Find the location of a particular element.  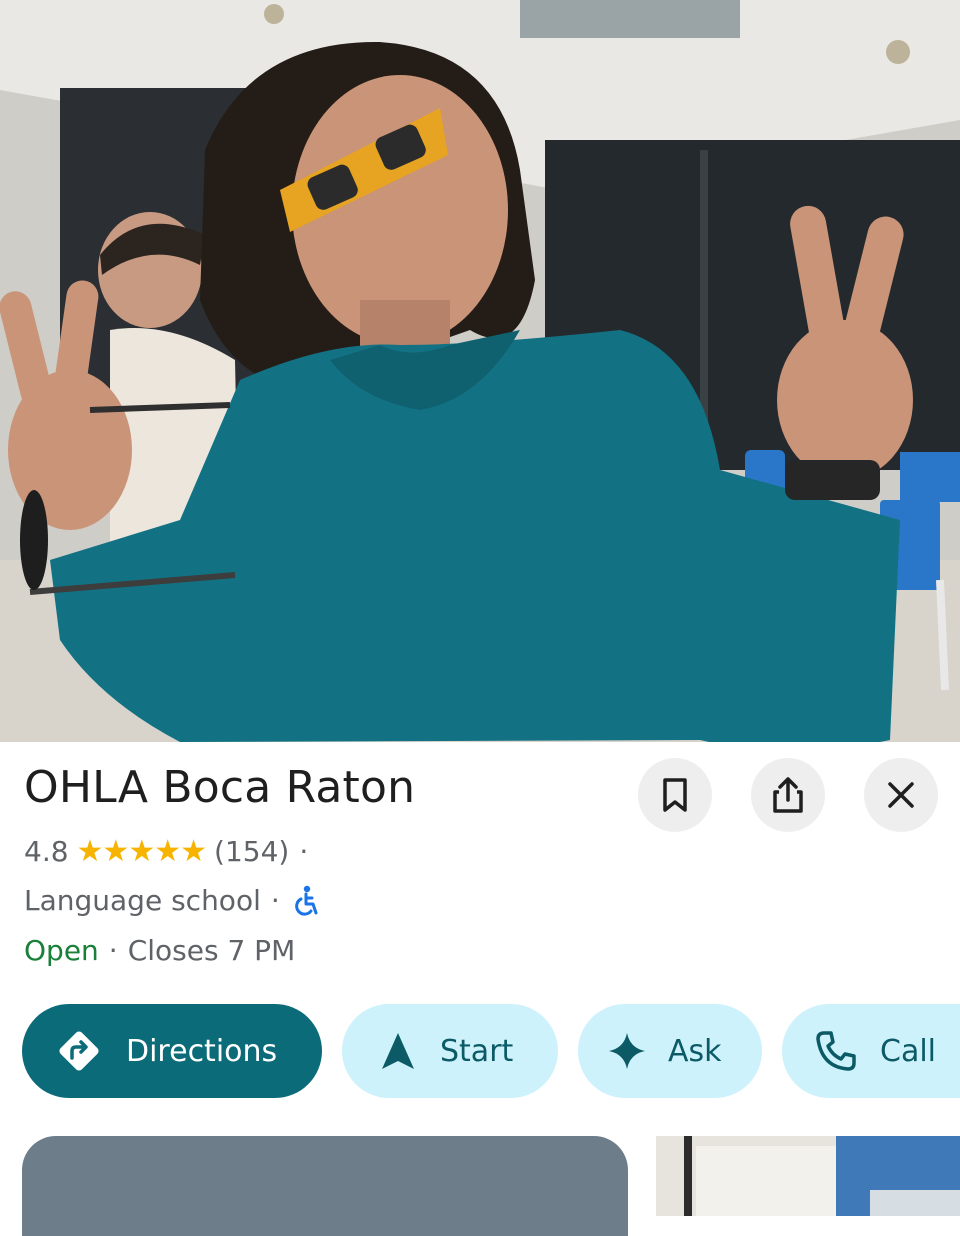

place-title: OHLA Boca Raton is located at coordinates (220, 787).